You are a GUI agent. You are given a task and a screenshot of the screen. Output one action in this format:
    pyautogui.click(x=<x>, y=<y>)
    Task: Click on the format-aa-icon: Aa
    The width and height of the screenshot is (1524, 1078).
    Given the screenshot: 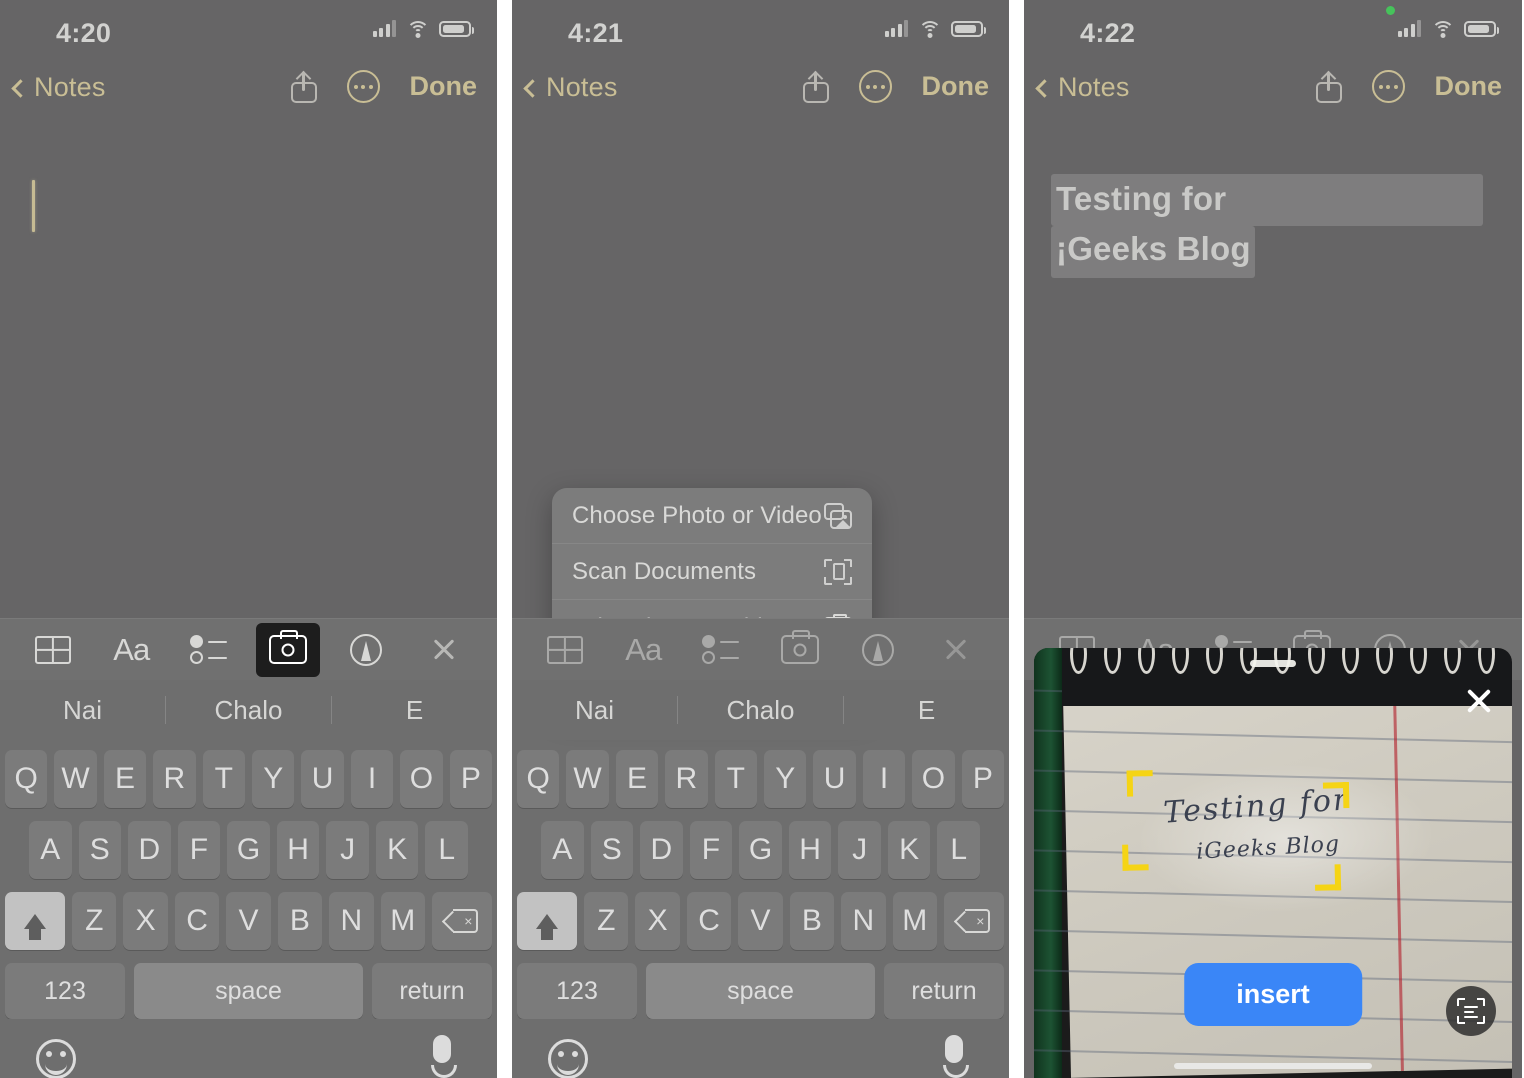 What is the action you would take?
    pyautogui.click(x=131, y=650)
    